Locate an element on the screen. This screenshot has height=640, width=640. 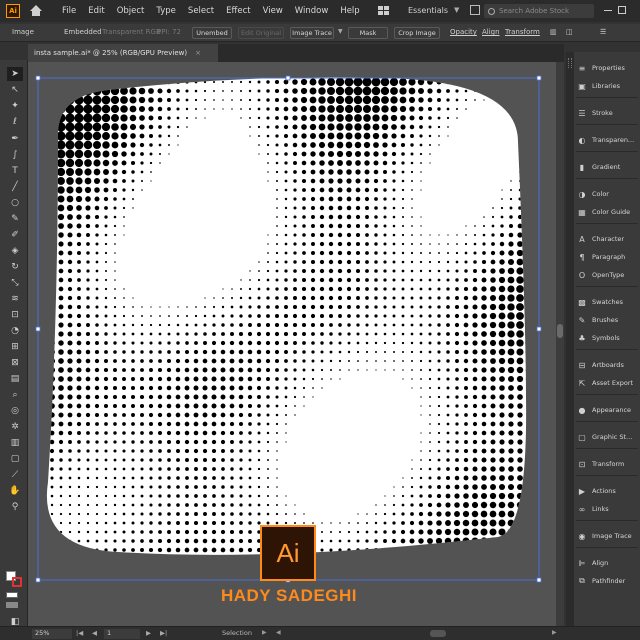
arrange-icon: ▥ is located at coordinates (553, 32).